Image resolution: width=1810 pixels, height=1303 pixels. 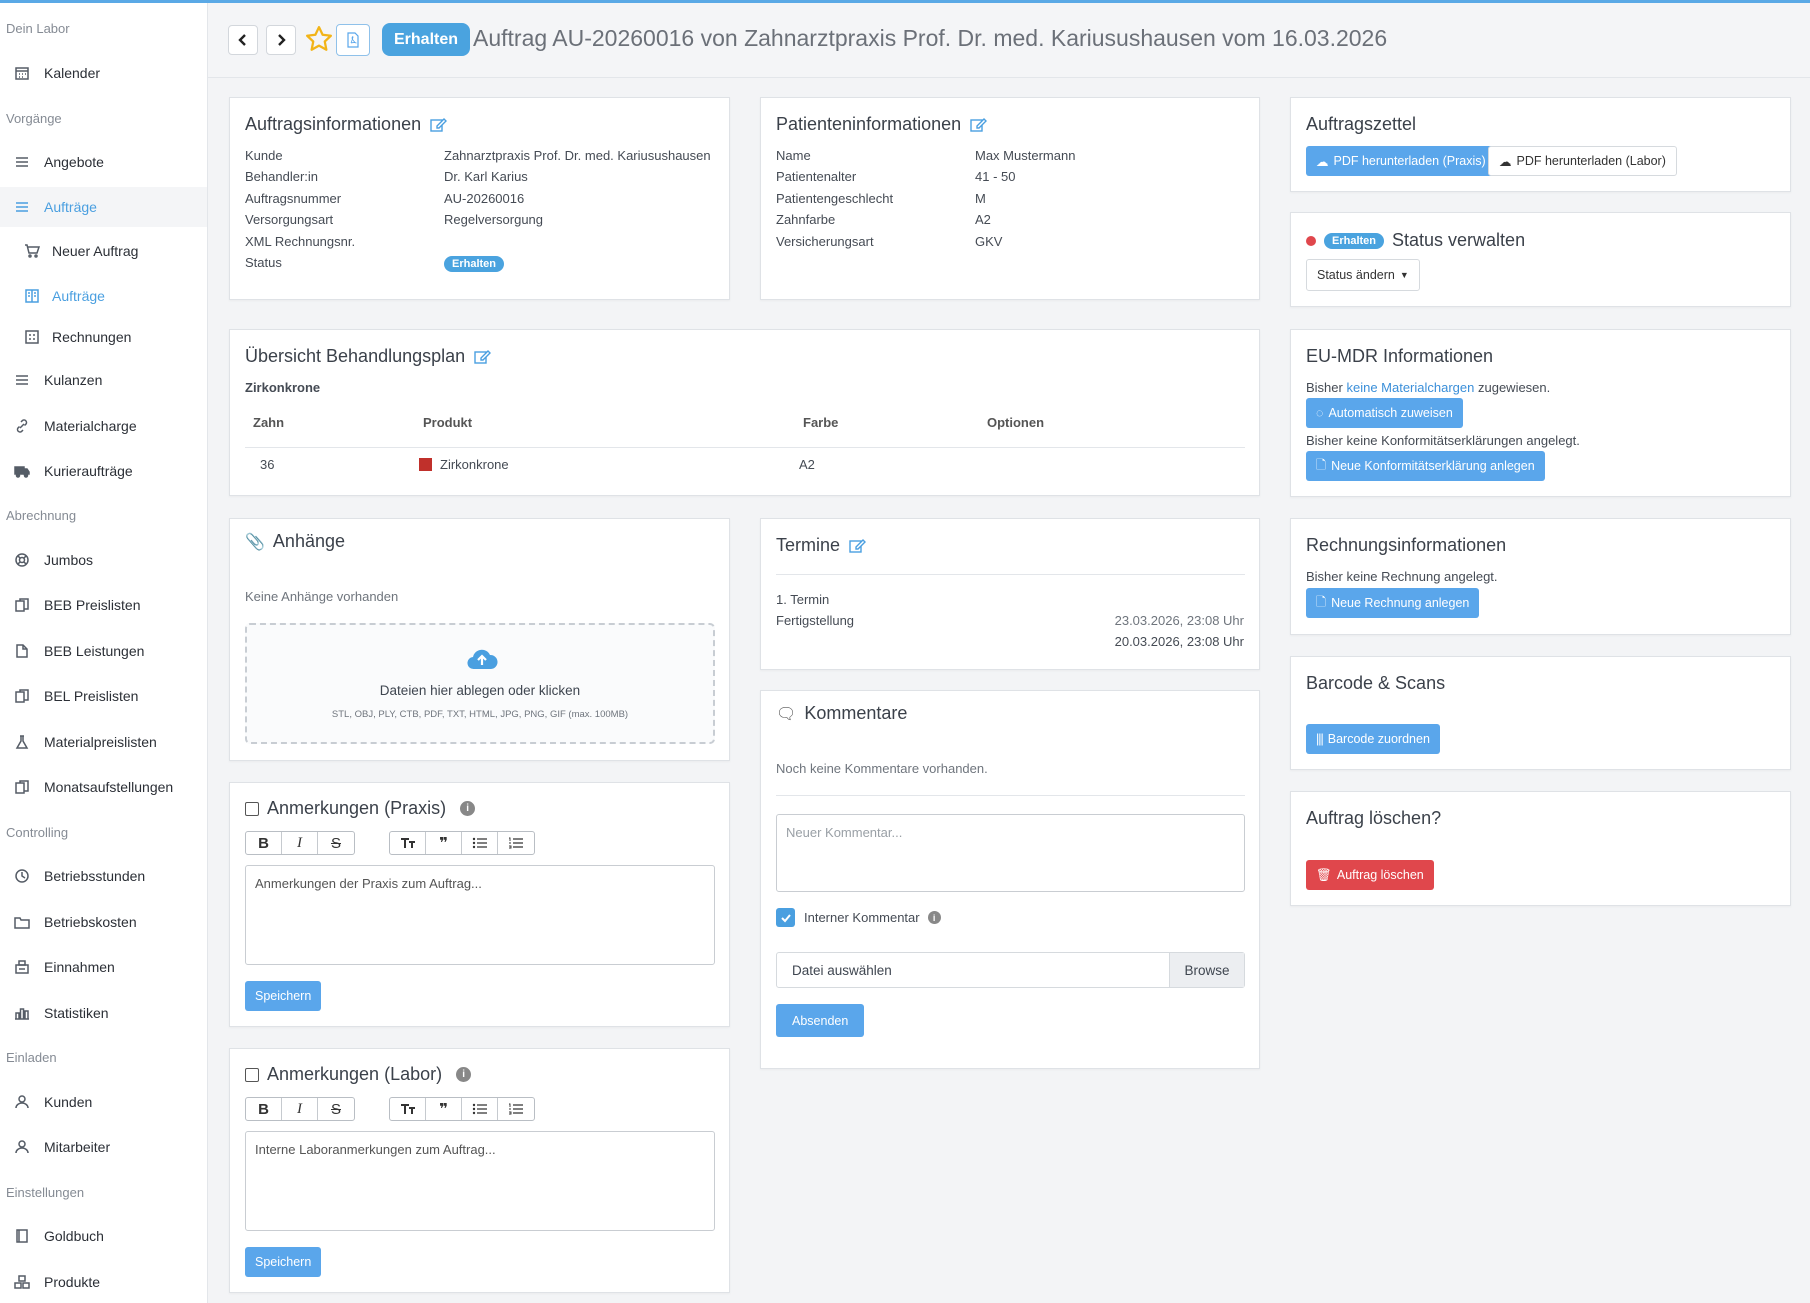 What do you see at coordinates (1425, 466) in the screenshot?
I see `new-konformitaet-button: 🗋 Neue Konformitätserklärung anlegen` at bounding box center [1425, 466].